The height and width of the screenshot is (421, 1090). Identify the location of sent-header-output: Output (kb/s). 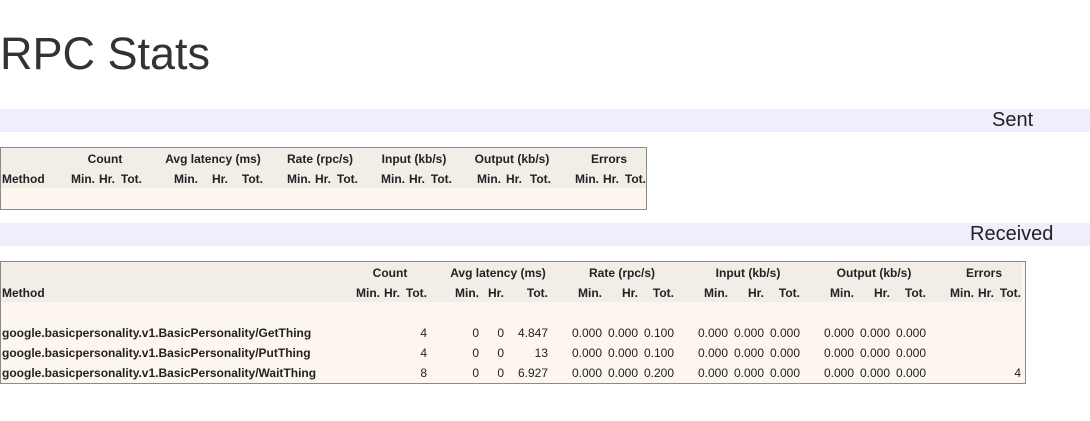
(512, 159).